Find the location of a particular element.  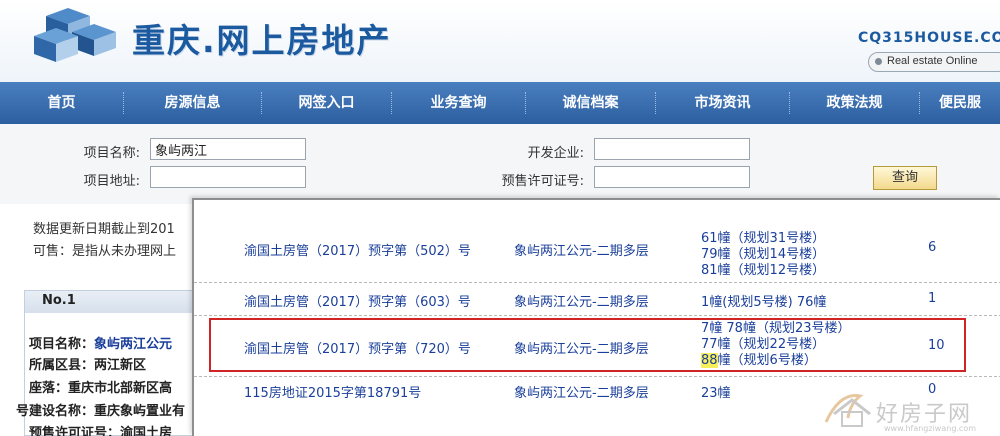

result-number: No.1 is located at coordinates (59, 300).